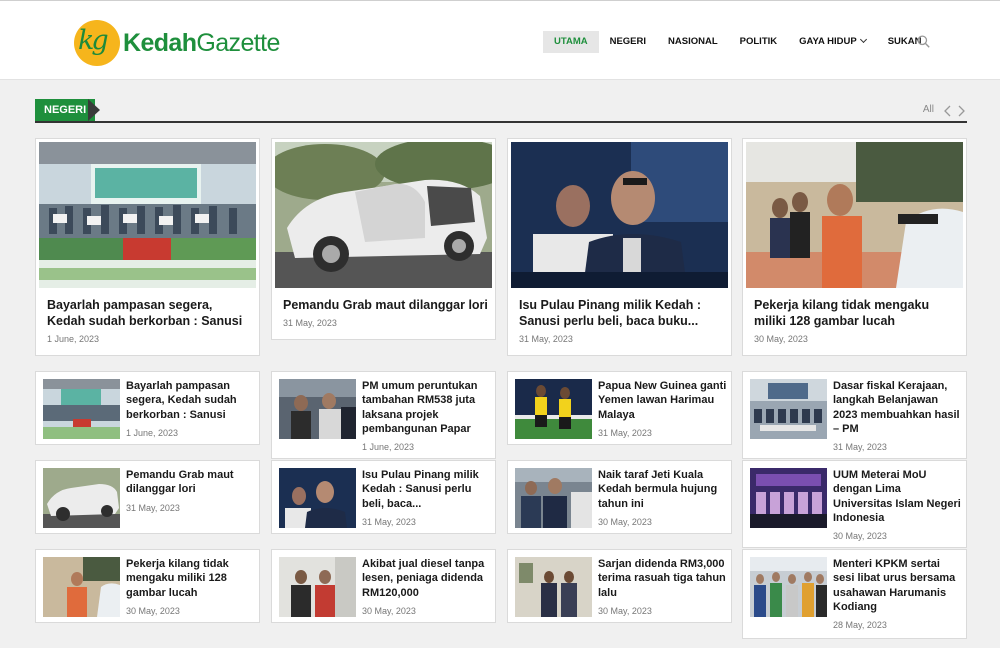  What do you see at coordinates (73, 339) in the screenshot?
I see `featured-date: 1 June, 2023` at bounding box center [73, 339].